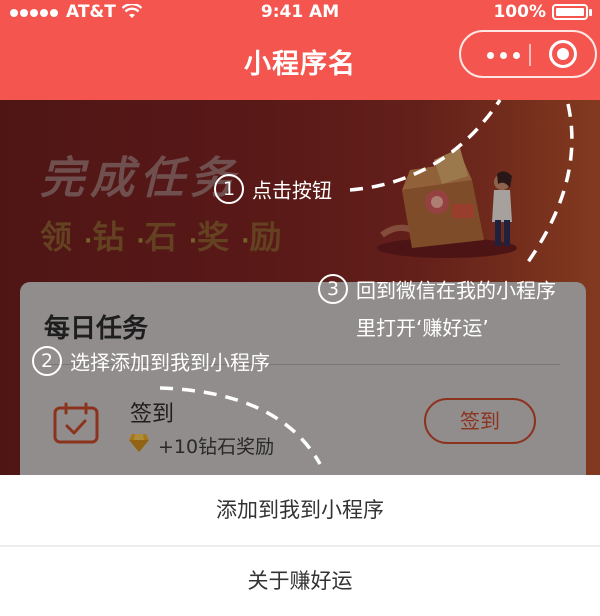  Describe the element at coordinates (300, 62) in the screenshot. I see `nav-bar: 小程序名` at that location.